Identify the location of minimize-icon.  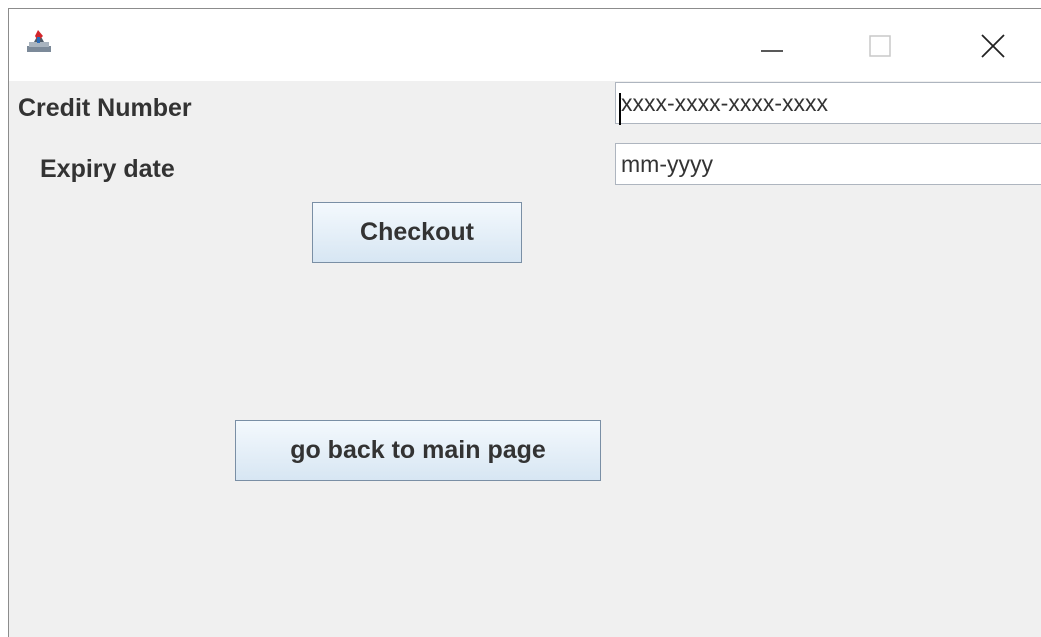
(772, 51).